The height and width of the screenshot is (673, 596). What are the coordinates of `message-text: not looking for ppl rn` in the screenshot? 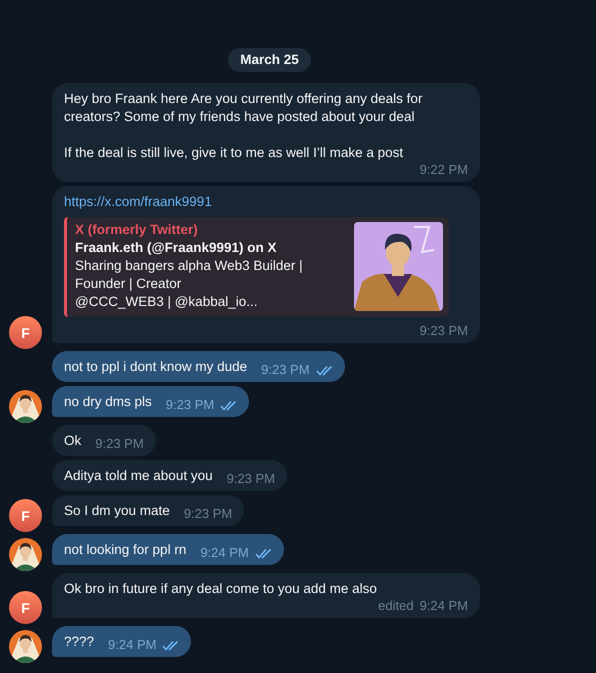 It's located at (125, 550).